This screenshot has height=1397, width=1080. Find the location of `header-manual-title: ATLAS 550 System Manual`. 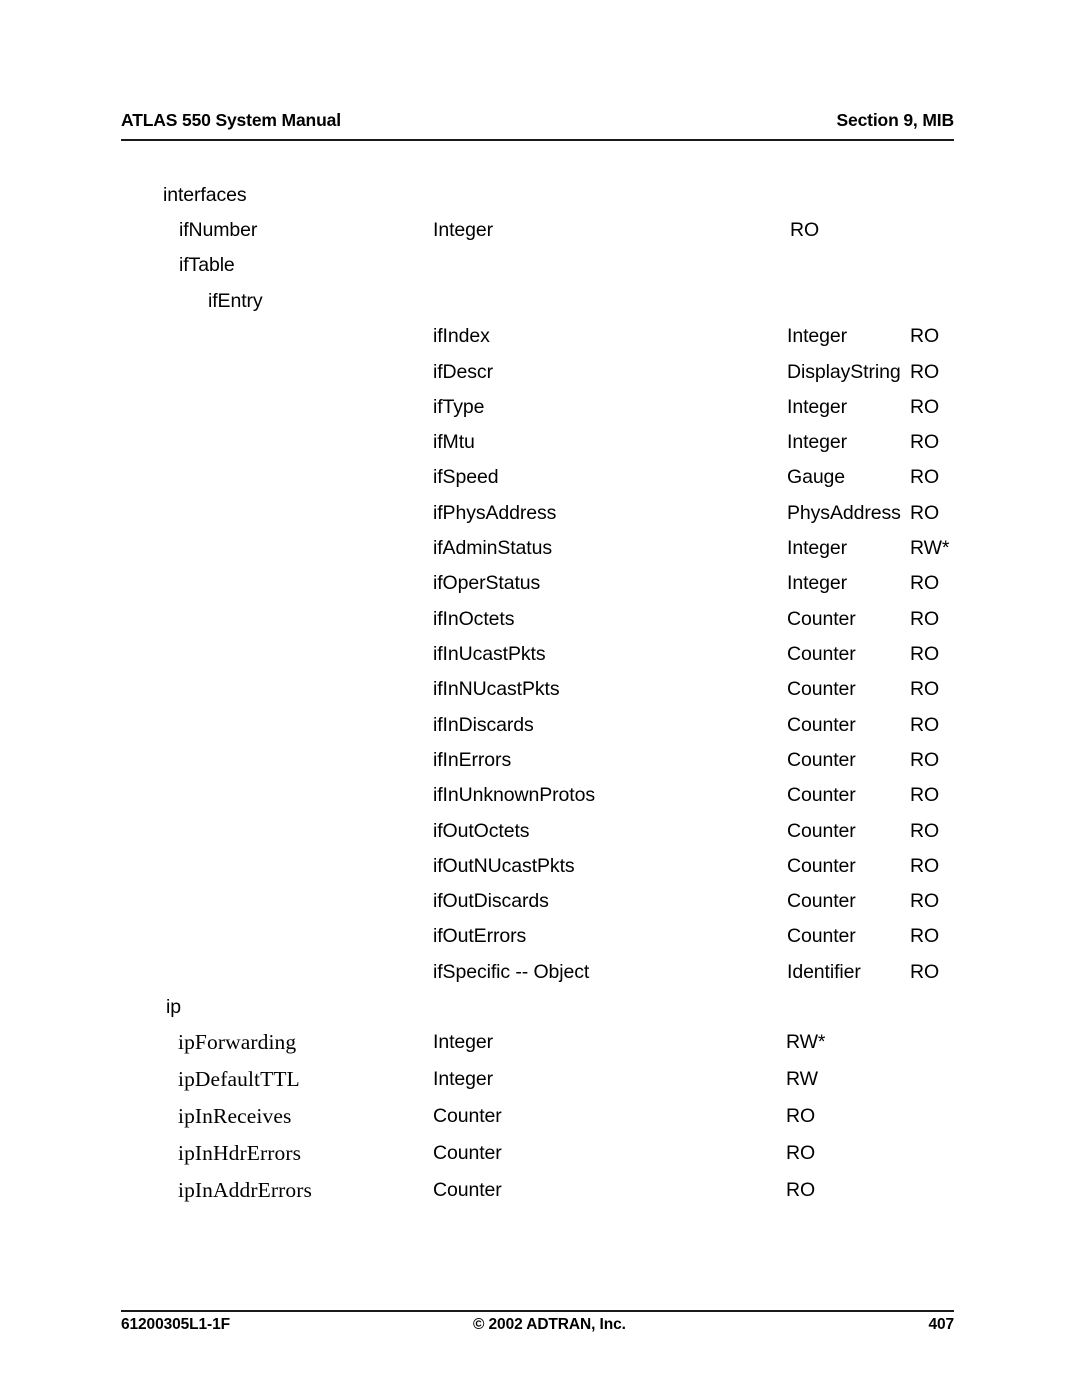

header-manual-title: ATLAS 550 System Manual is located at coordinates (231, 120).